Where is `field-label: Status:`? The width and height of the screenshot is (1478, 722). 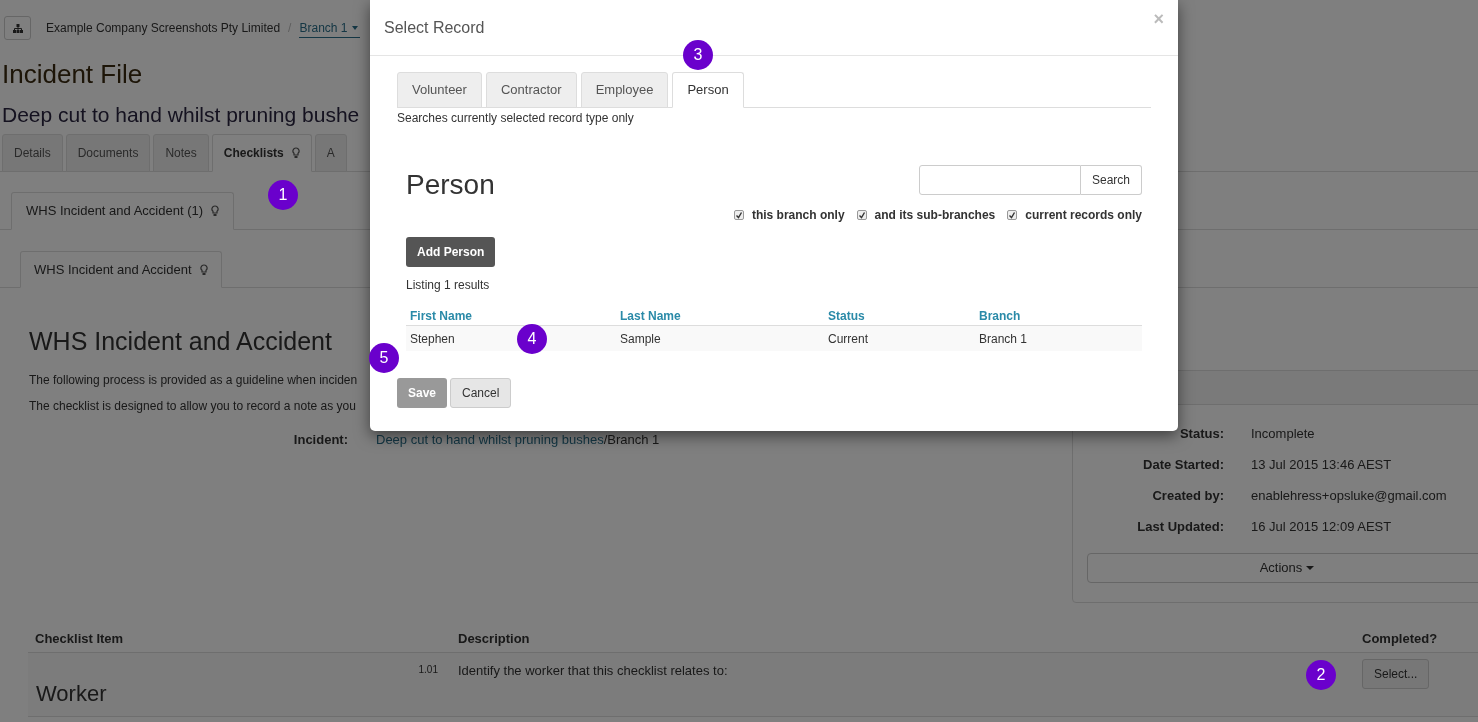
field-label: Status: is located at coordinates (1201, 433).